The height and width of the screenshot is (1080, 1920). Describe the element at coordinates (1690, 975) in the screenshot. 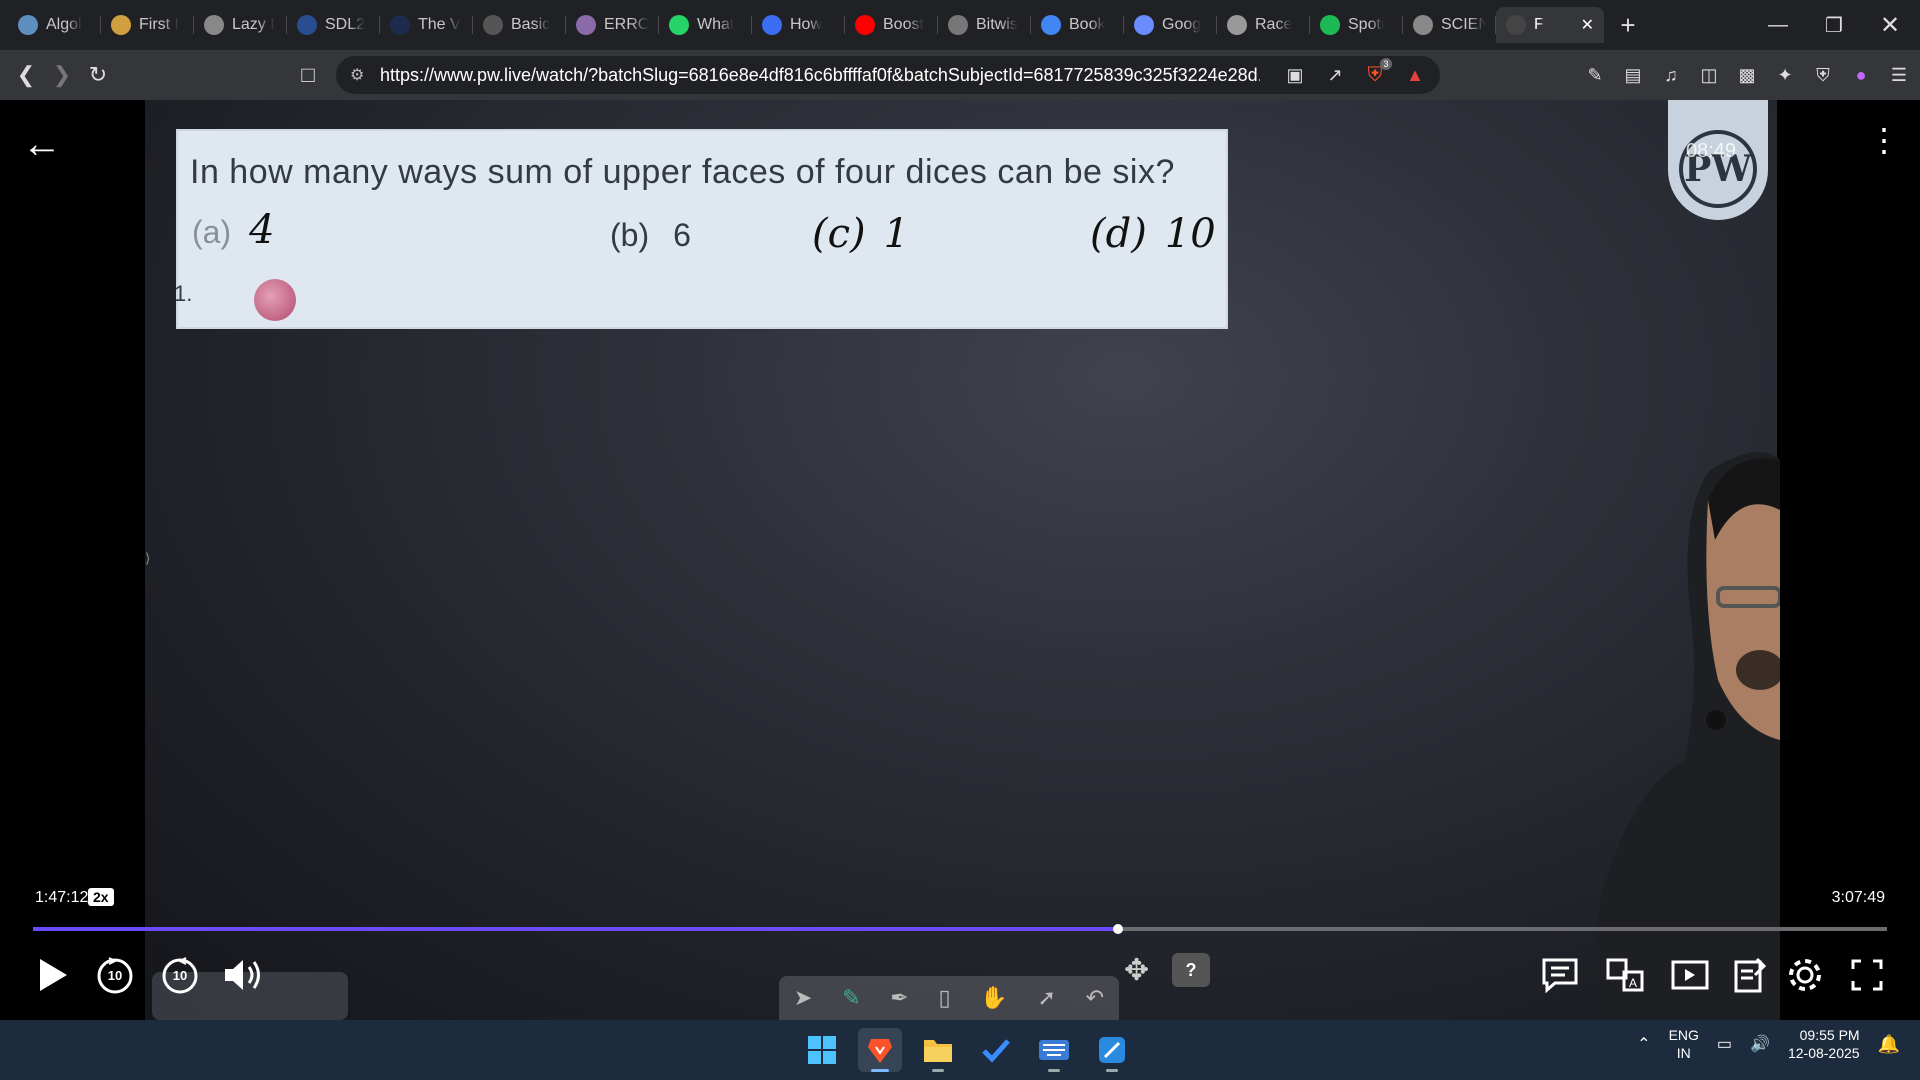

I see `video-mode-icon` at that location.